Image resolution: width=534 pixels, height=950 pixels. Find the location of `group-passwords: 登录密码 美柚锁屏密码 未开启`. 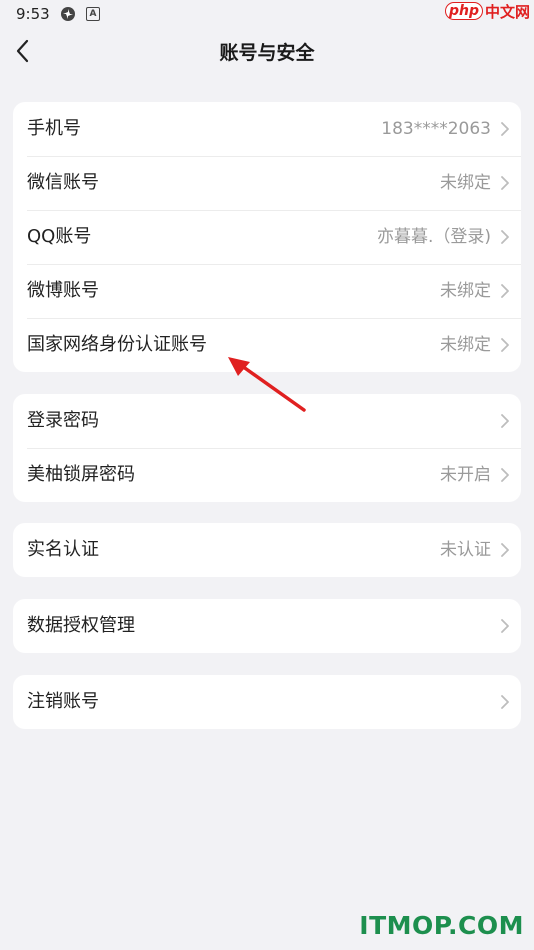

group-passwords: 登录密码 美柚锁屏密码 未开启 is located at coordinates (267, 448).